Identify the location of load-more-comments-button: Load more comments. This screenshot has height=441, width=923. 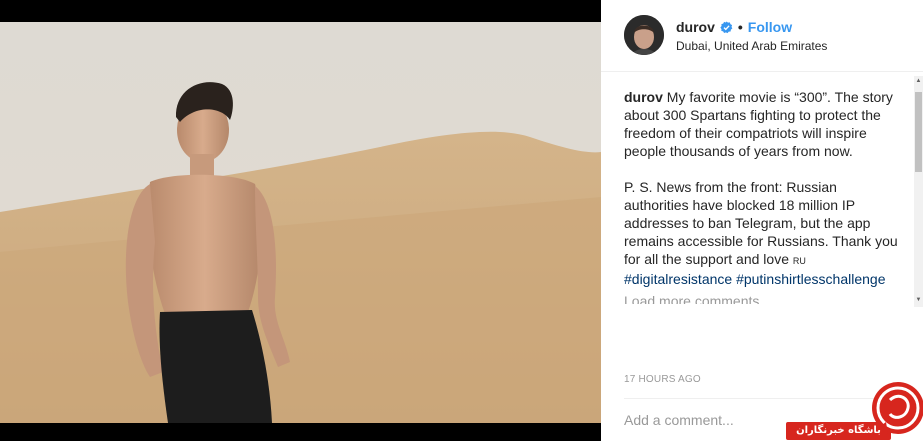
(761, 298).